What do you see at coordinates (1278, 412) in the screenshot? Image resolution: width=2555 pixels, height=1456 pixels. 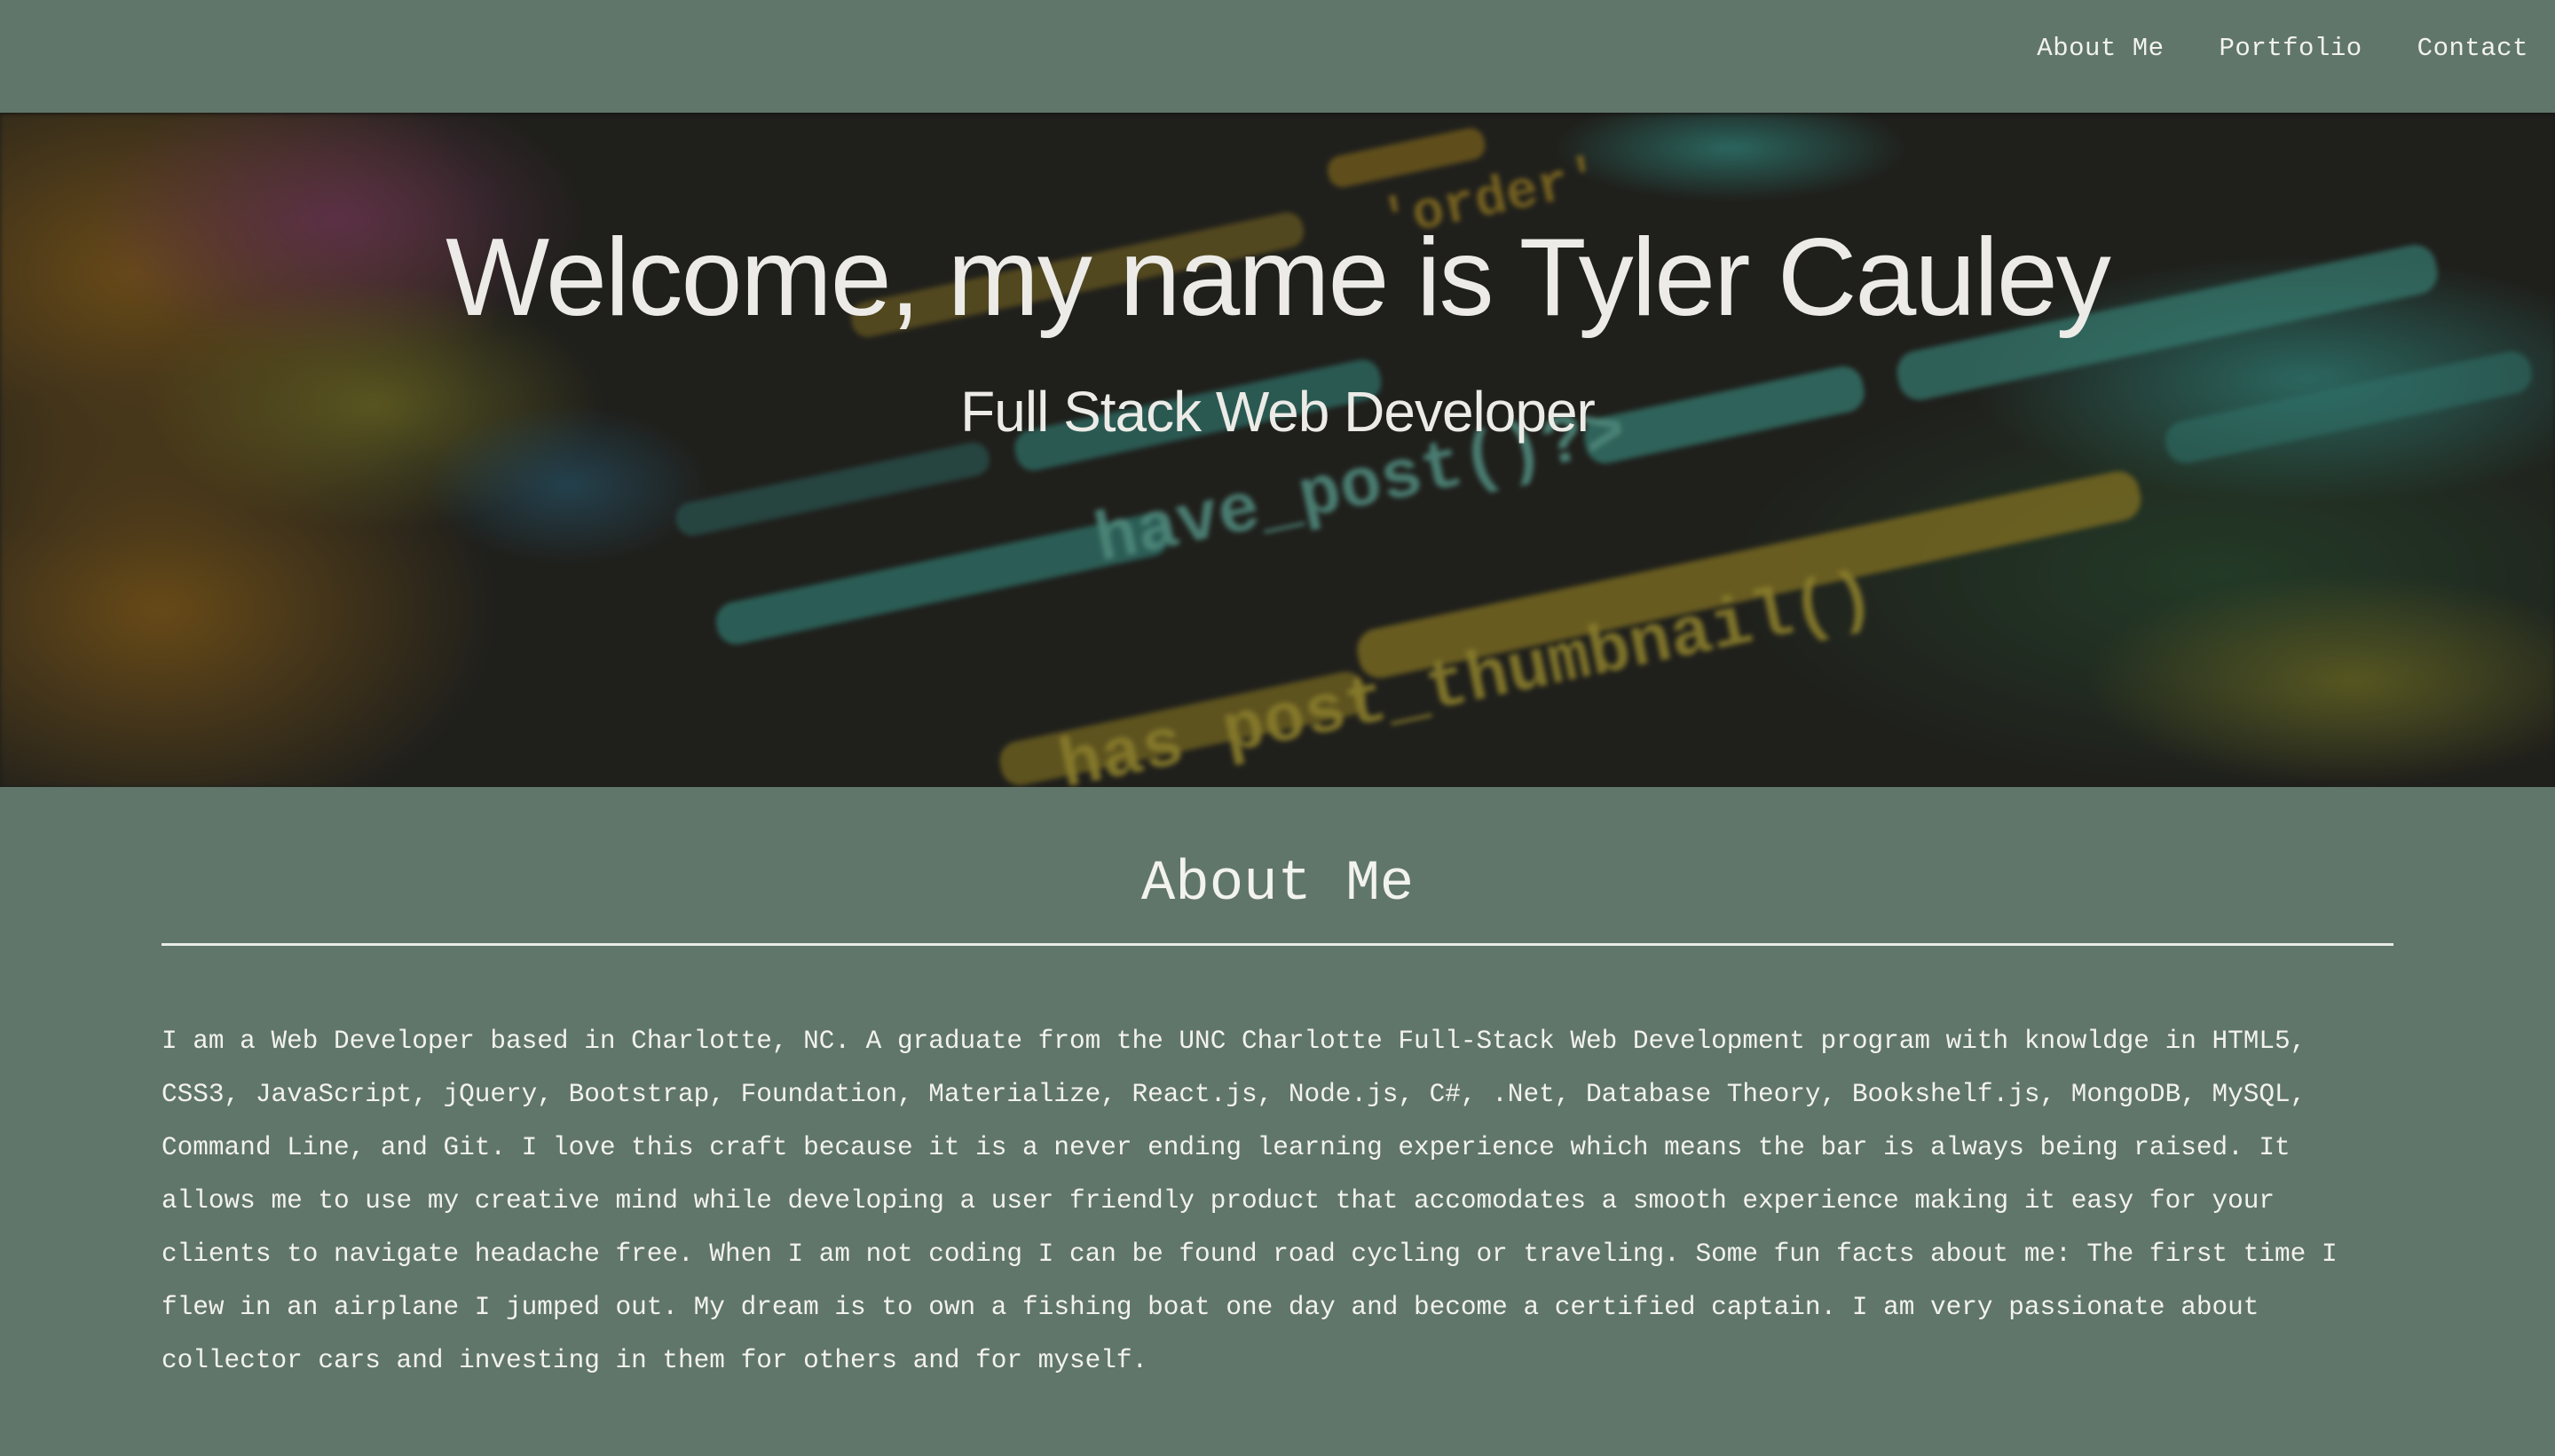 I see `hero-subtitle: Full Stack Web Developer` at bounding box center [1278, 412].